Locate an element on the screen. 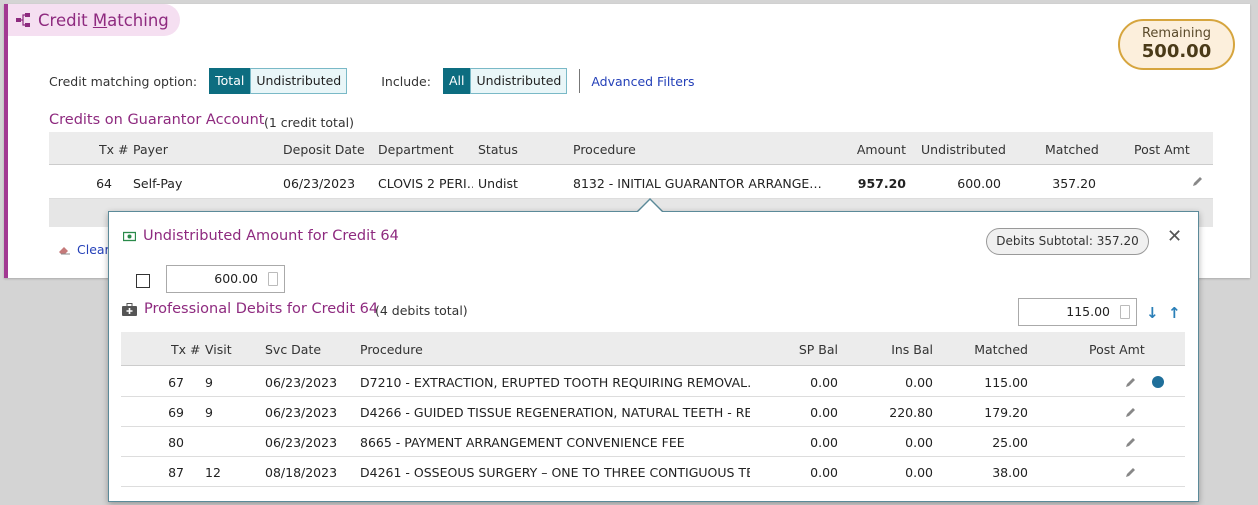  credit-undistributed: 600.00 is located at coordinates (979, 183).